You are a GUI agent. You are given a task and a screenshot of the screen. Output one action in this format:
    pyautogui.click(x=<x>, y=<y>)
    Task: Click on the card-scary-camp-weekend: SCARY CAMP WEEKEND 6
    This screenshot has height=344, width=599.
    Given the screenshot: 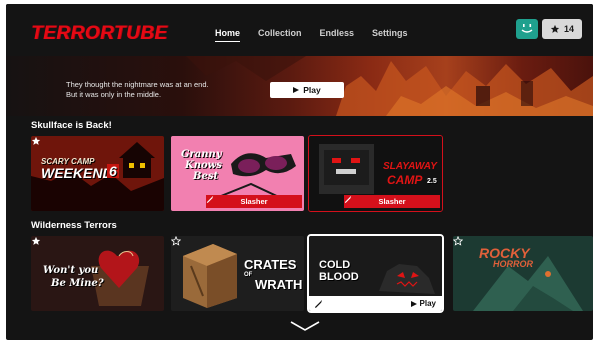 What is the action you would take?
    pyautogui.click(x=97, y=173)
    